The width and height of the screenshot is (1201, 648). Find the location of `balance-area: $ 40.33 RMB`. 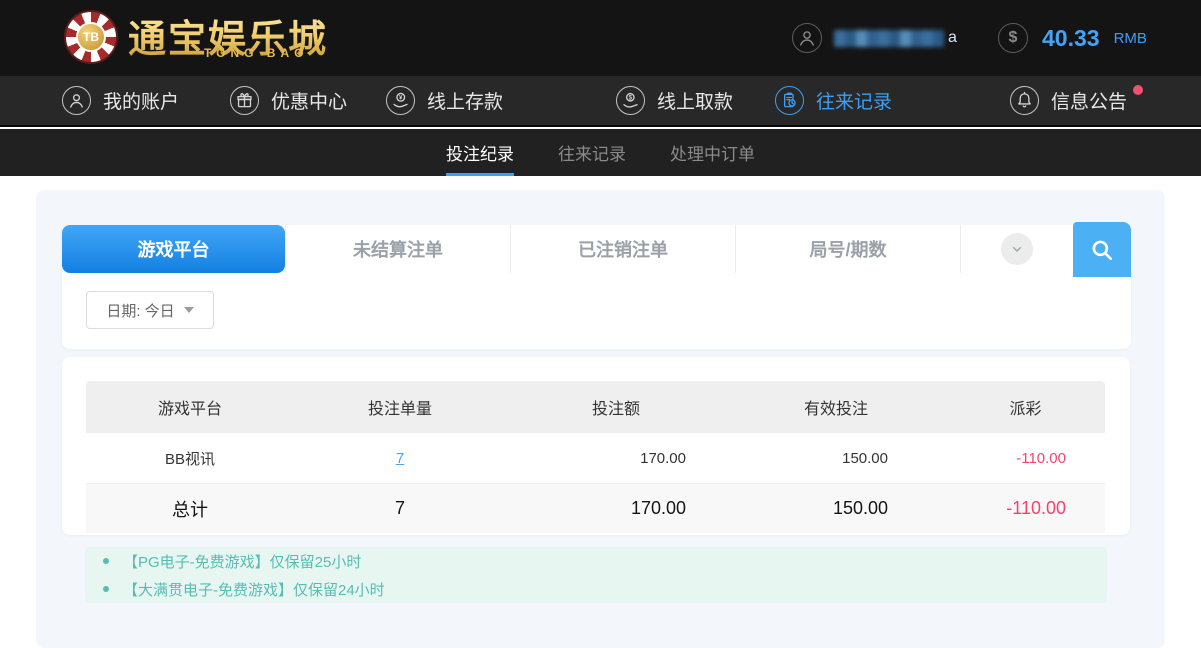

balance-area: $ 40.33 RMB is located at coordinates (1072, 38).